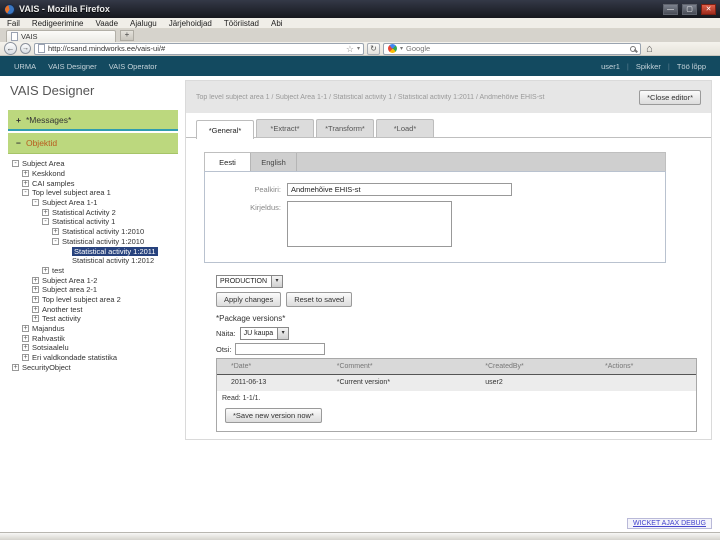  I want to click on tree-node-label: Subject Area 1-1, so click(69, 202).